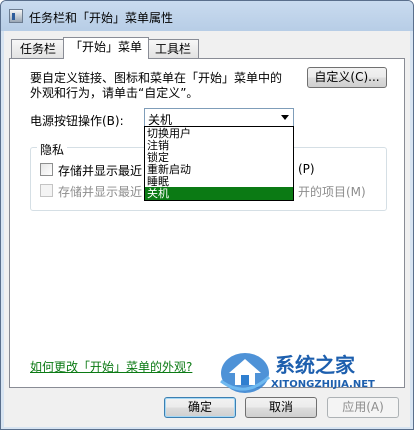 The image size is (414, 430). I want to click on store-recent-programs-checkbox, so click(46, 169).